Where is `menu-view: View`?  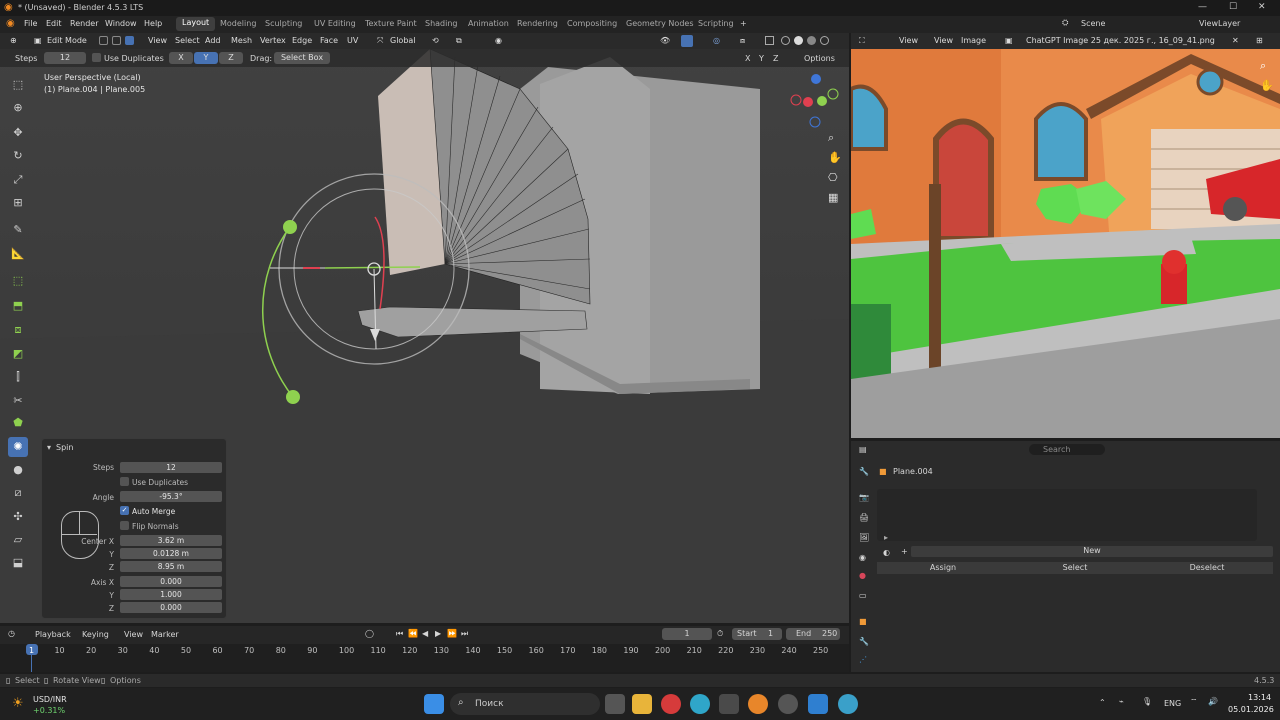
menu-view: View is located at coordinates (157, 40).